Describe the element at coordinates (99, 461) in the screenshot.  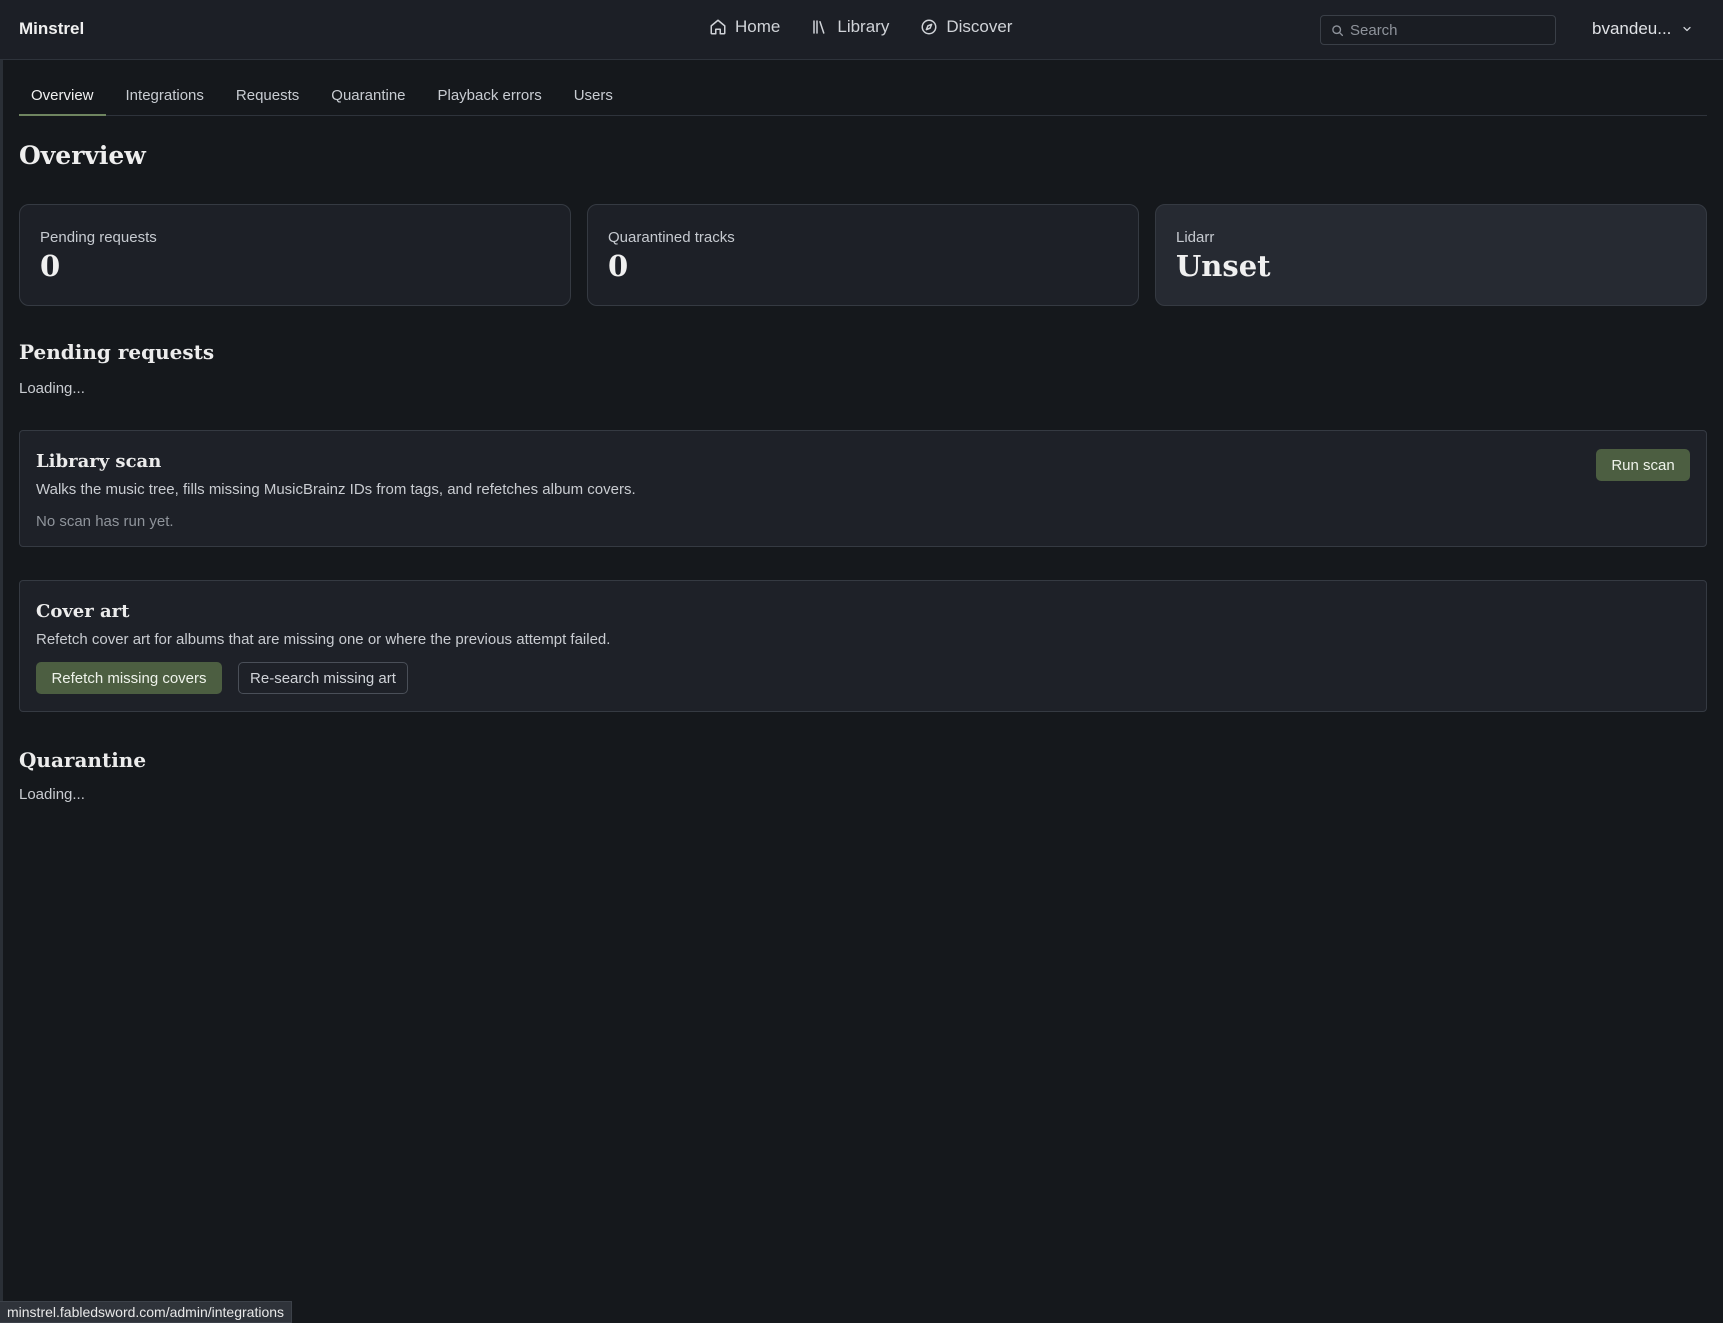
I see `library-scan-title: Library scan` at that location.